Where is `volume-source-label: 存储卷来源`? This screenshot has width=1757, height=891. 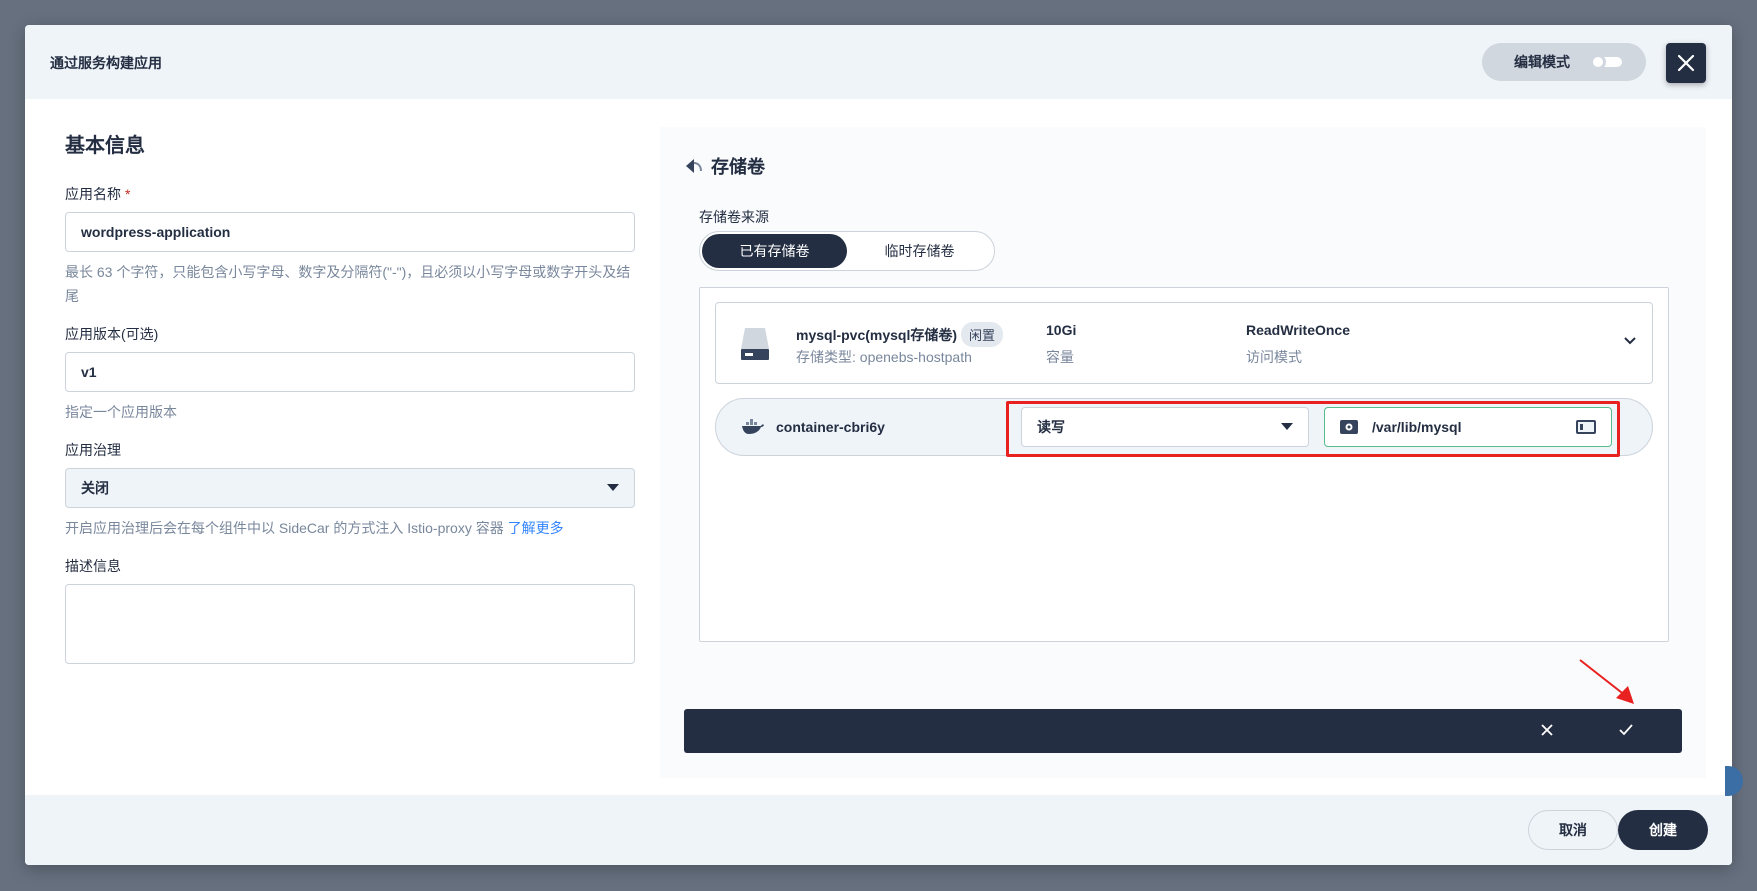 volume-source-label: 存储卷来源 is located at coordinates (734, 217).